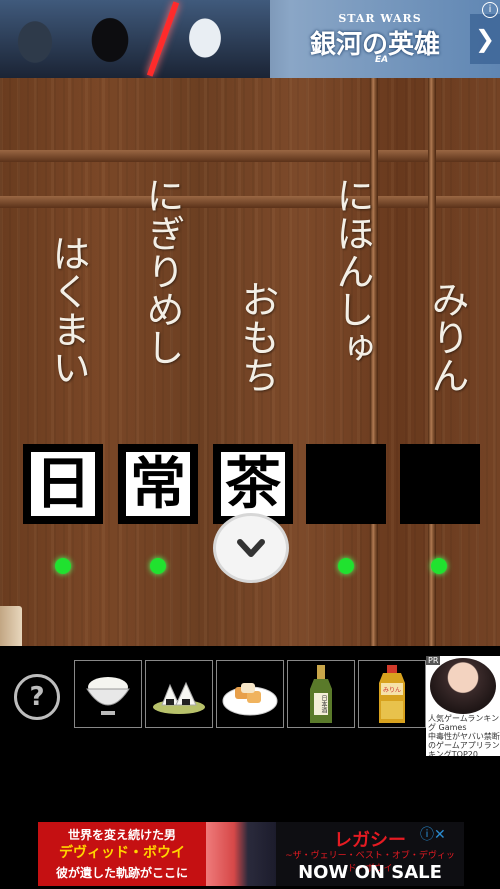  I want to click on inventory-slot-mochi, so click(250, 694).